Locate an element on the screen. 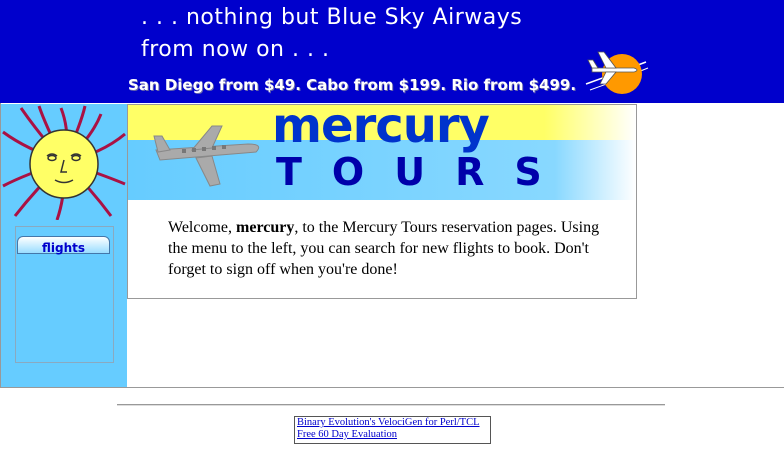  logo-tours-text: TOURS is located at coordinates (424, 172).